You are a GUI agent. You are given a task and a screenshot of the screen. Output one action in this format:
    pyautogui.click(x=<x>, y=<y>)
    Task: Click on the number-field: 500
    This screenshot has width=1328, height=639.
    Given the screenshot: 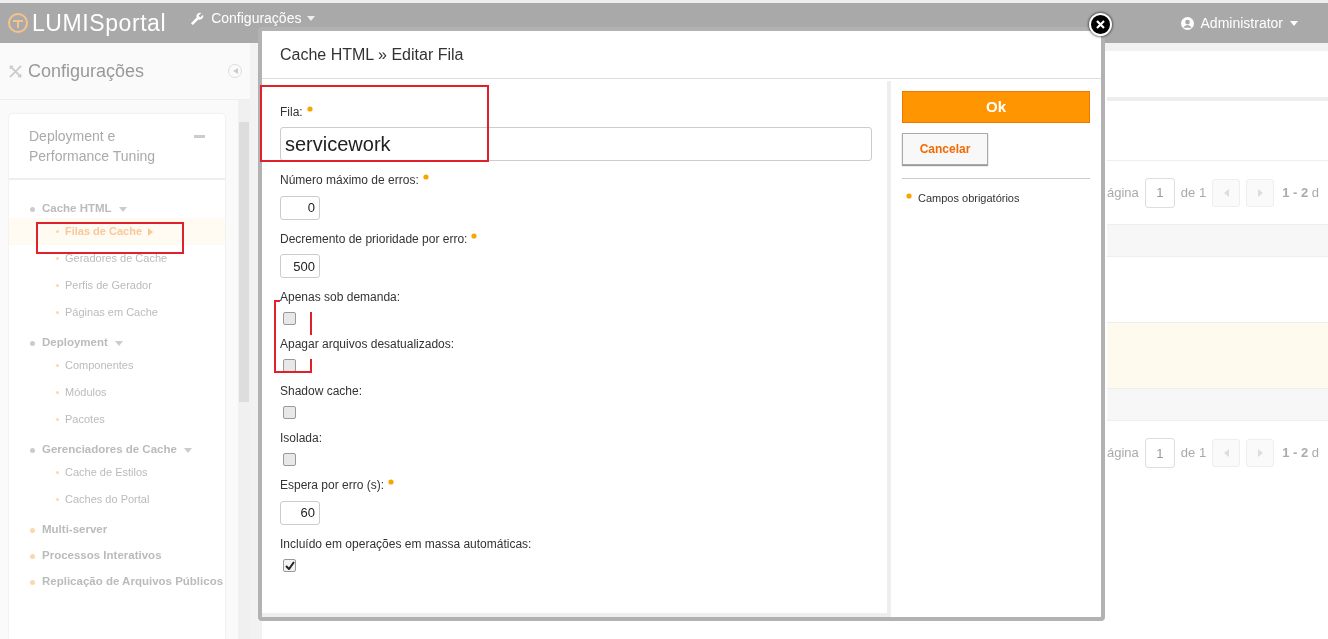 What is the action you would take?
    pyautogui.click(x=300, y=266)
    